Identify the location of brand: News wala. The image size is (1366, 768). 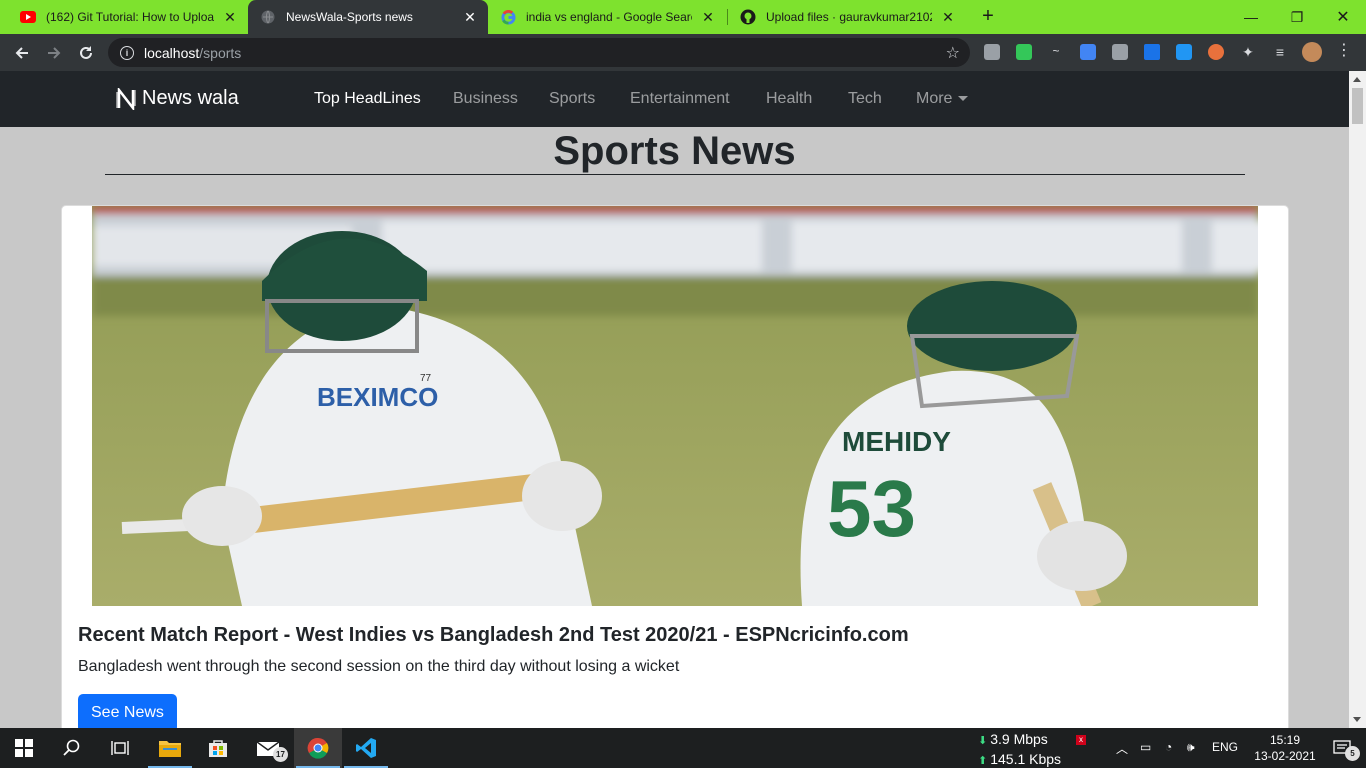
(177, 98).